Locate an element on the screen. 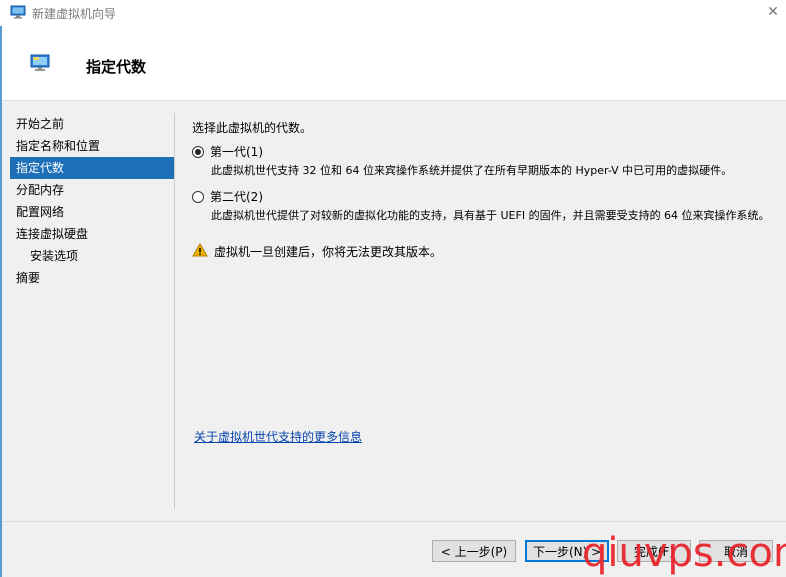 The width and height of the screenshot is (786, 577). nav-item-name-location: 指定名称和位置 is located at coordinates (92, 146).